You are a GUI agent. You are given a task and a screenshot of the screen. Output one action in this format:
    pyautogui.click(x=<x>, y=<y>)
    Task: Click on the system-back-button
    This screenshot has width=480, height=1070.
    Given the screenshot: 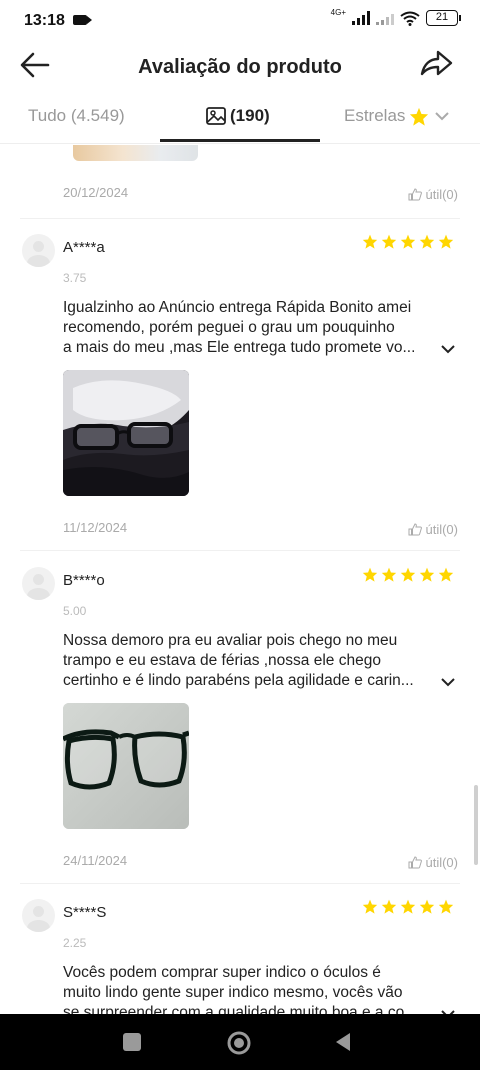 What is the action you would take?
    pyautogui.click(x=345, y=1043)
    